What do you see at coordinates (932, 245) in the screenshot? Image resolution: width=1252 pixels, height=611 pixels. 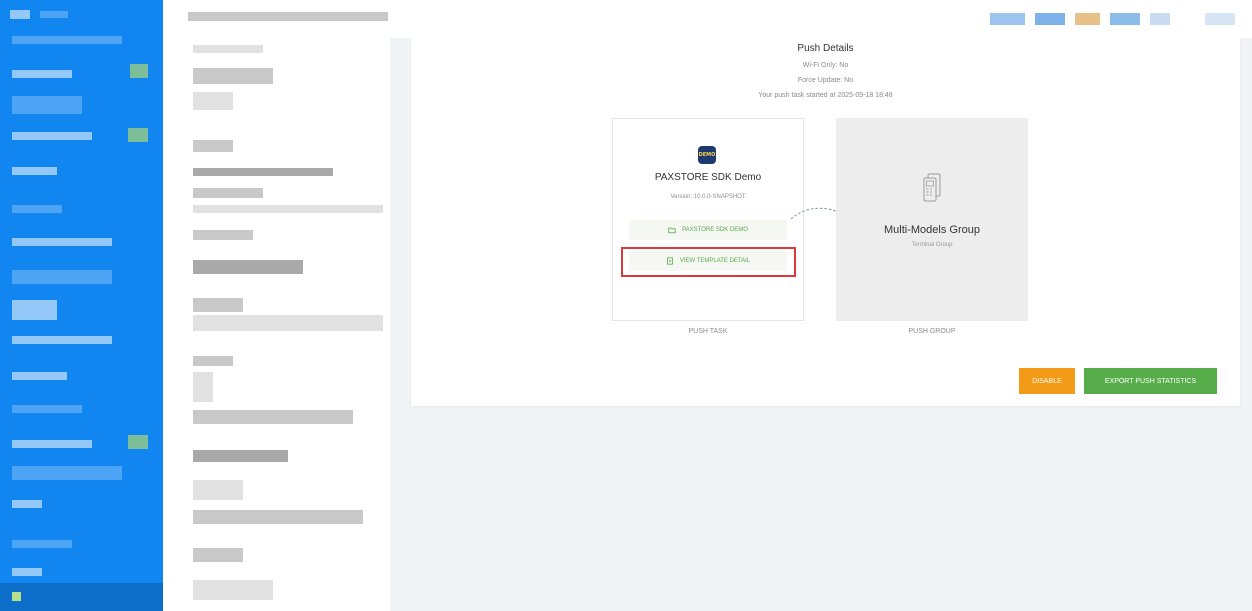 I see `group-type: Terminal Group` at bounding box center [932, 245].